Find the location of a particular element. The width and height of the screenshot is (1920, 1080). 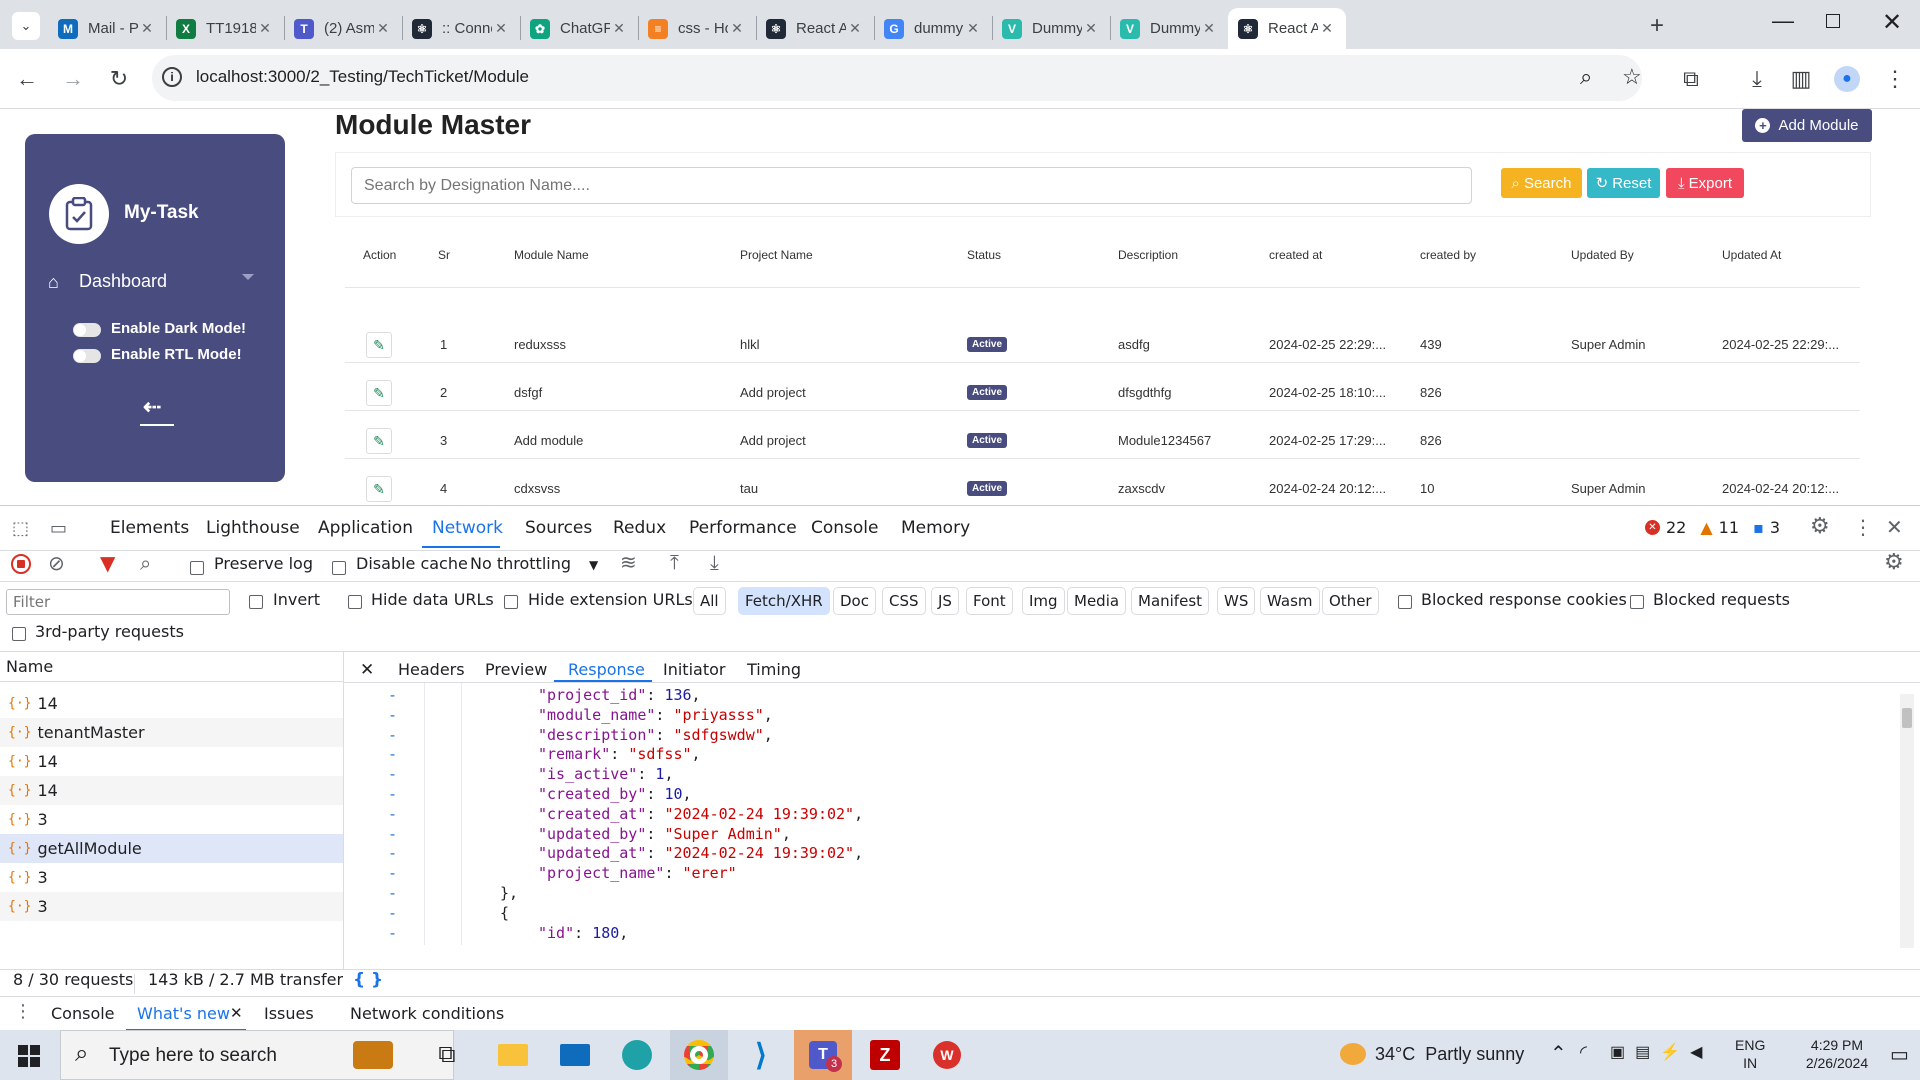

minimize-icon: — is located at coordinates (1783, 21).